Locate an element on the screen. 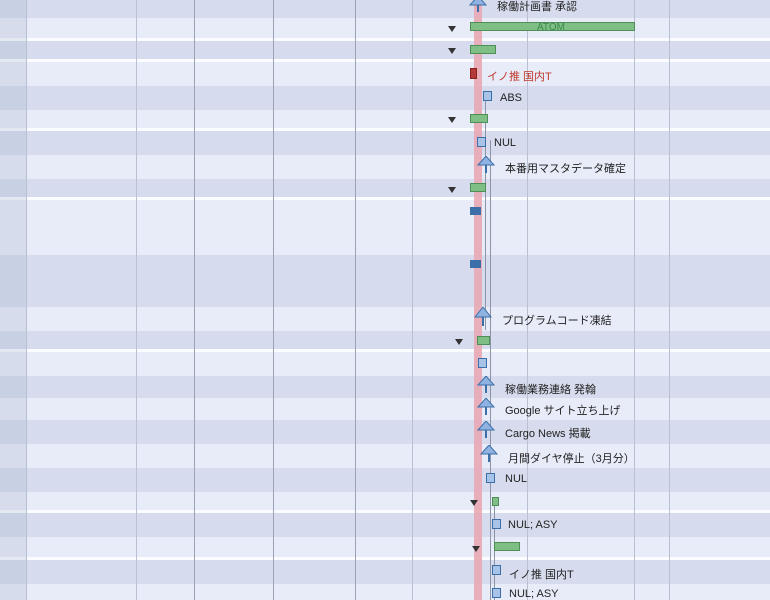 Image resolution: width=770 pixels, height=600 pixels. row-label: プログラムコード凍結 is located at coordinates (557, 321).